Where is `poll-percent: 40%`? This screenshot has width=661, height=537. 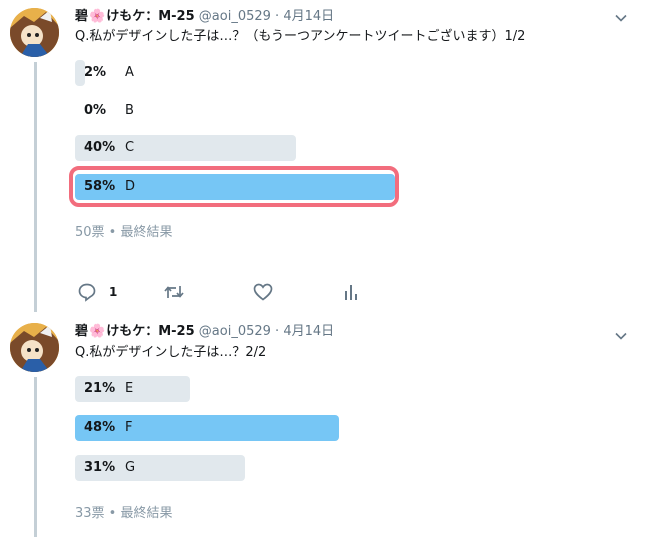 poll-percent: 40% is located at coordinates (100, 147).